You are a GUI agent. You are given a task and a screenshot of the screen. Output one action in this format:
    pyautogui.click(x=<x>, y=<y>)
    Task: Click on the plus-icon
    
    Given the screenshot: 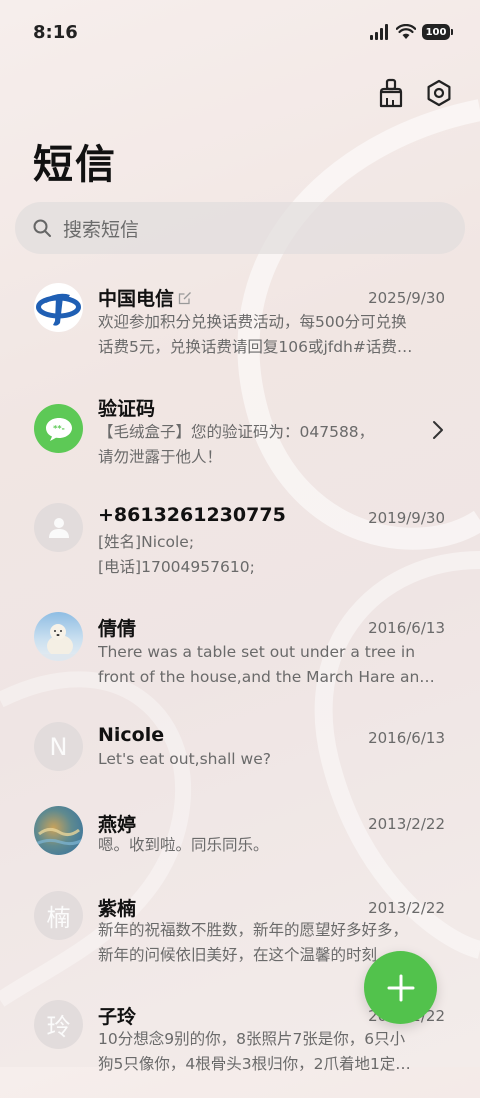 What is the action you would take?
    pyautogui.click(x=400, y=987)
    